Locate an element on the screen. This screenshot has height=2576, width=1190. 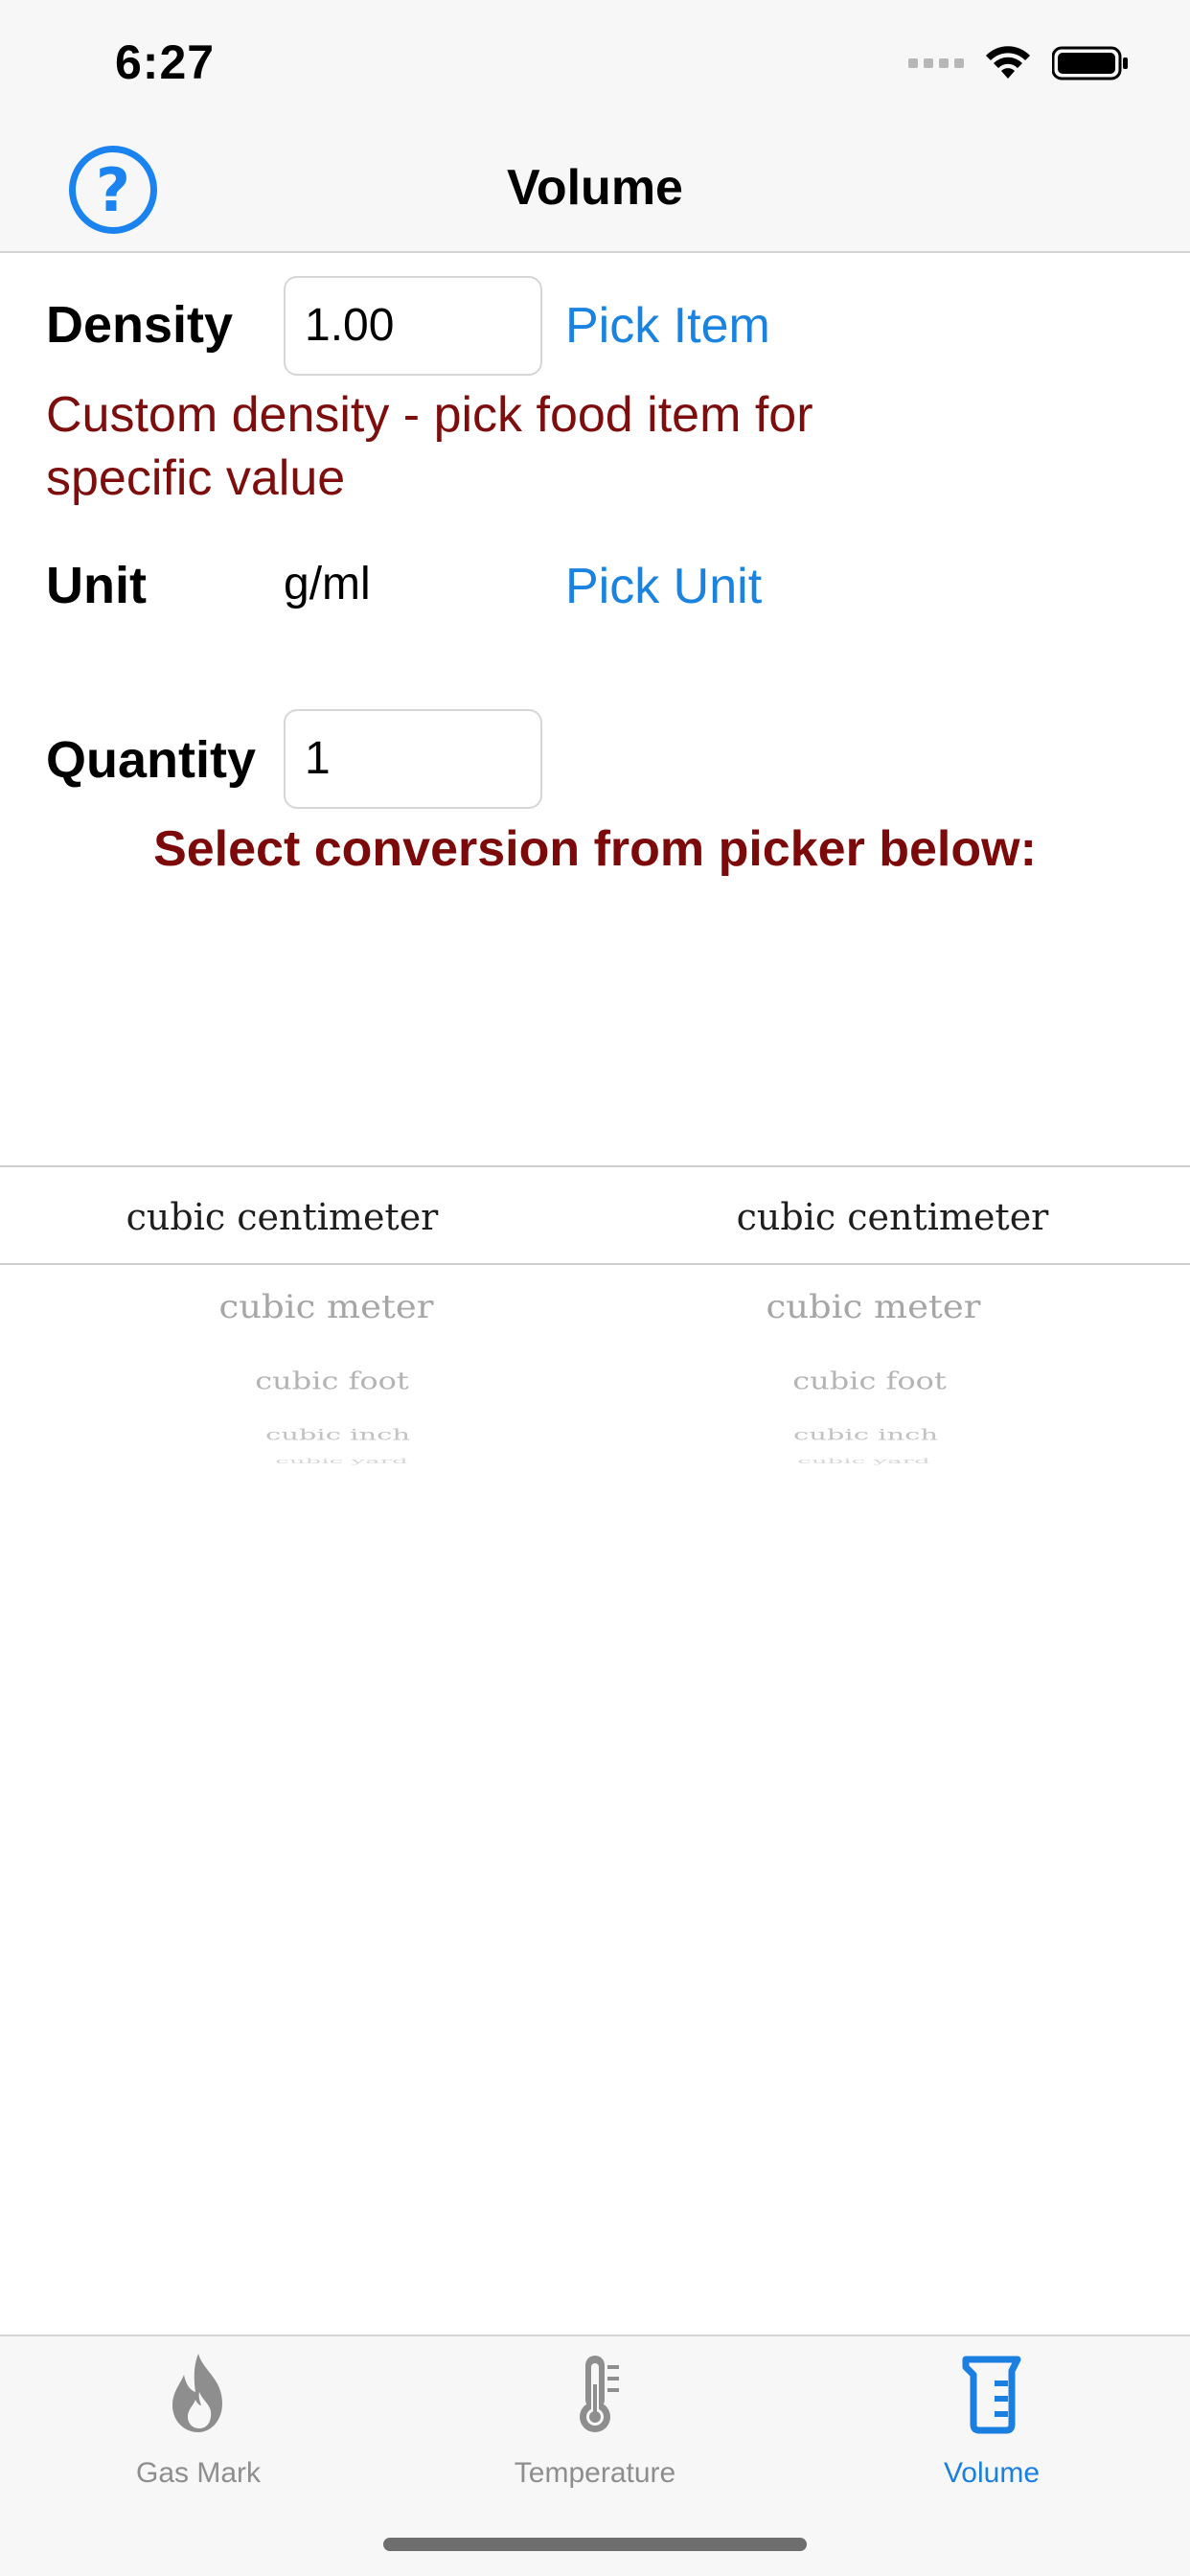
quantity-label: Quantity is located at coordinates (151, 760).